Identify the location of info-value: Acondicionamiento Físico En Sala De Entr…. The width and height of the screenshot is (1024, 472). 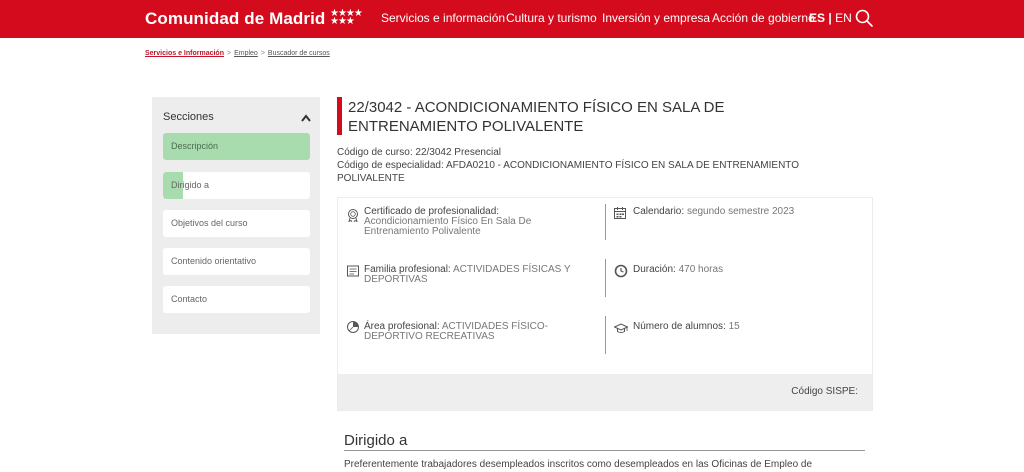
(448, 226).